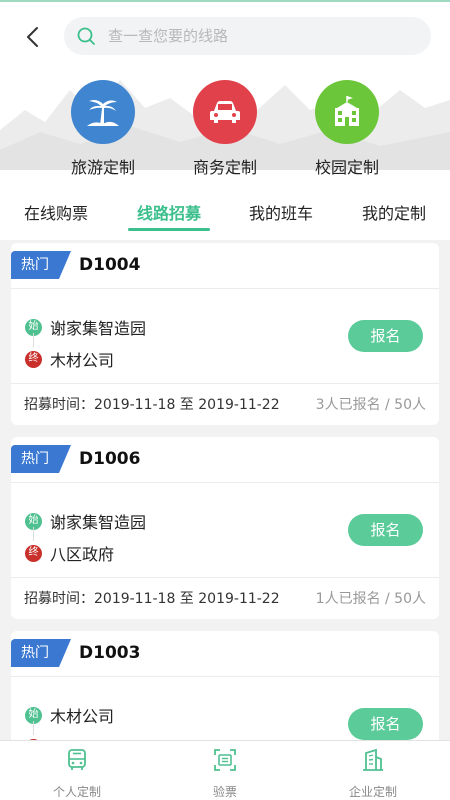  What do you see at coordinates (169, 212) in the screenshot?
I see `tab-route-recruit: 线路招募` at bounding box center [169, 212].